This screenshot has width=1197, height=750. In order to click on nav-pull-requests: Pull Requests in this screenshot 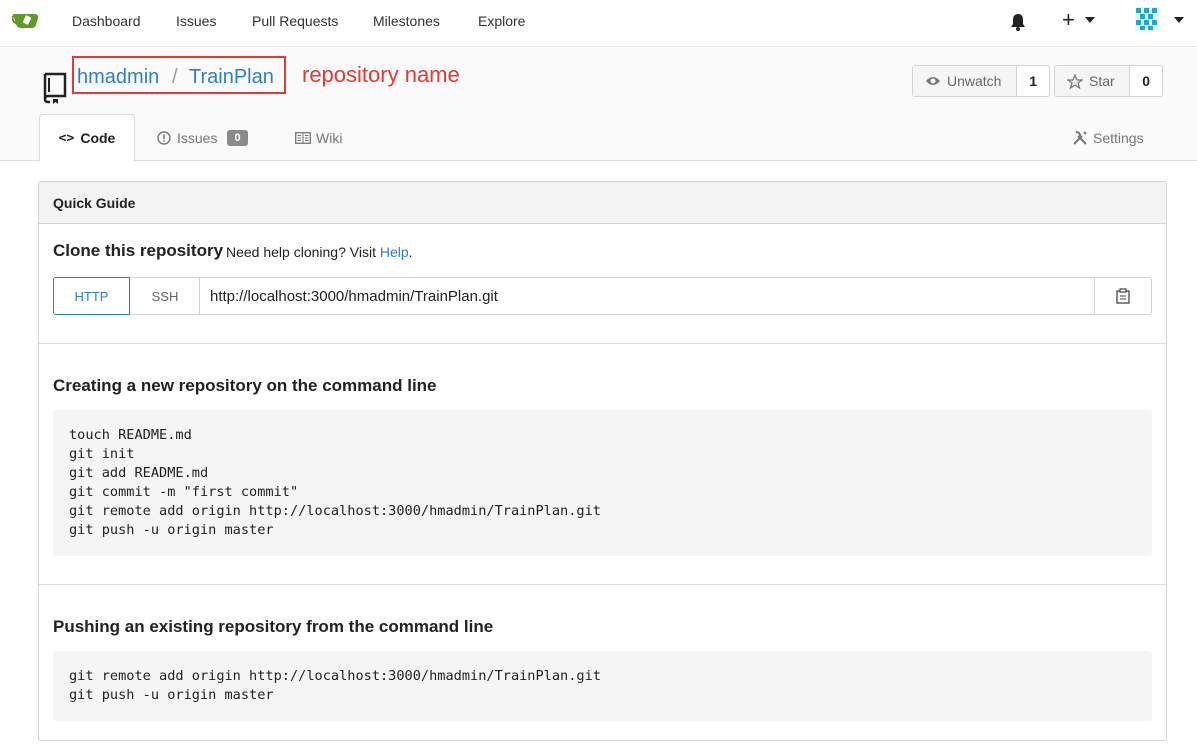, I will do `click(295, 21)`.